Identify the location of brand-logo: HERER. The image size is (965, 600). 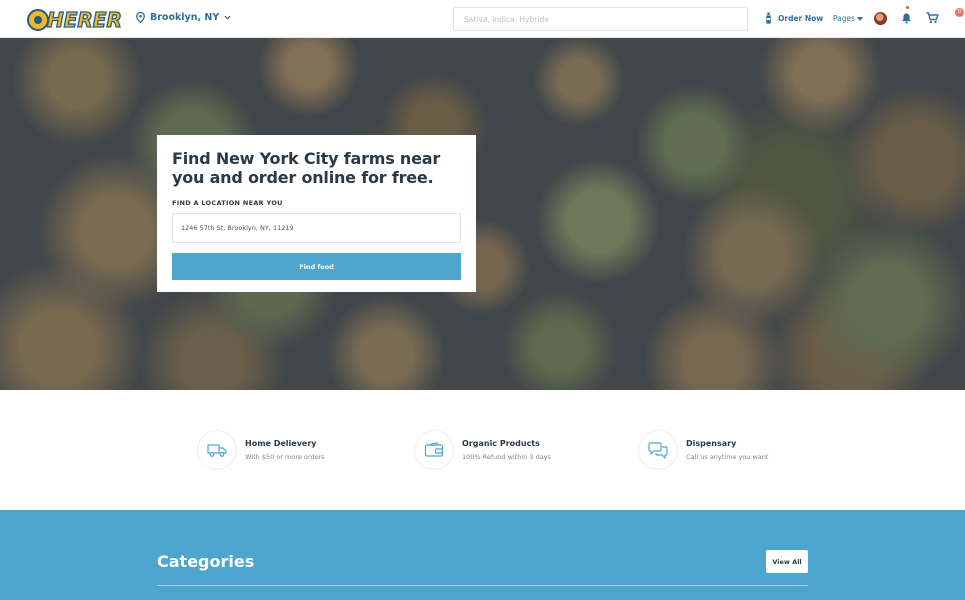
(75, 19).